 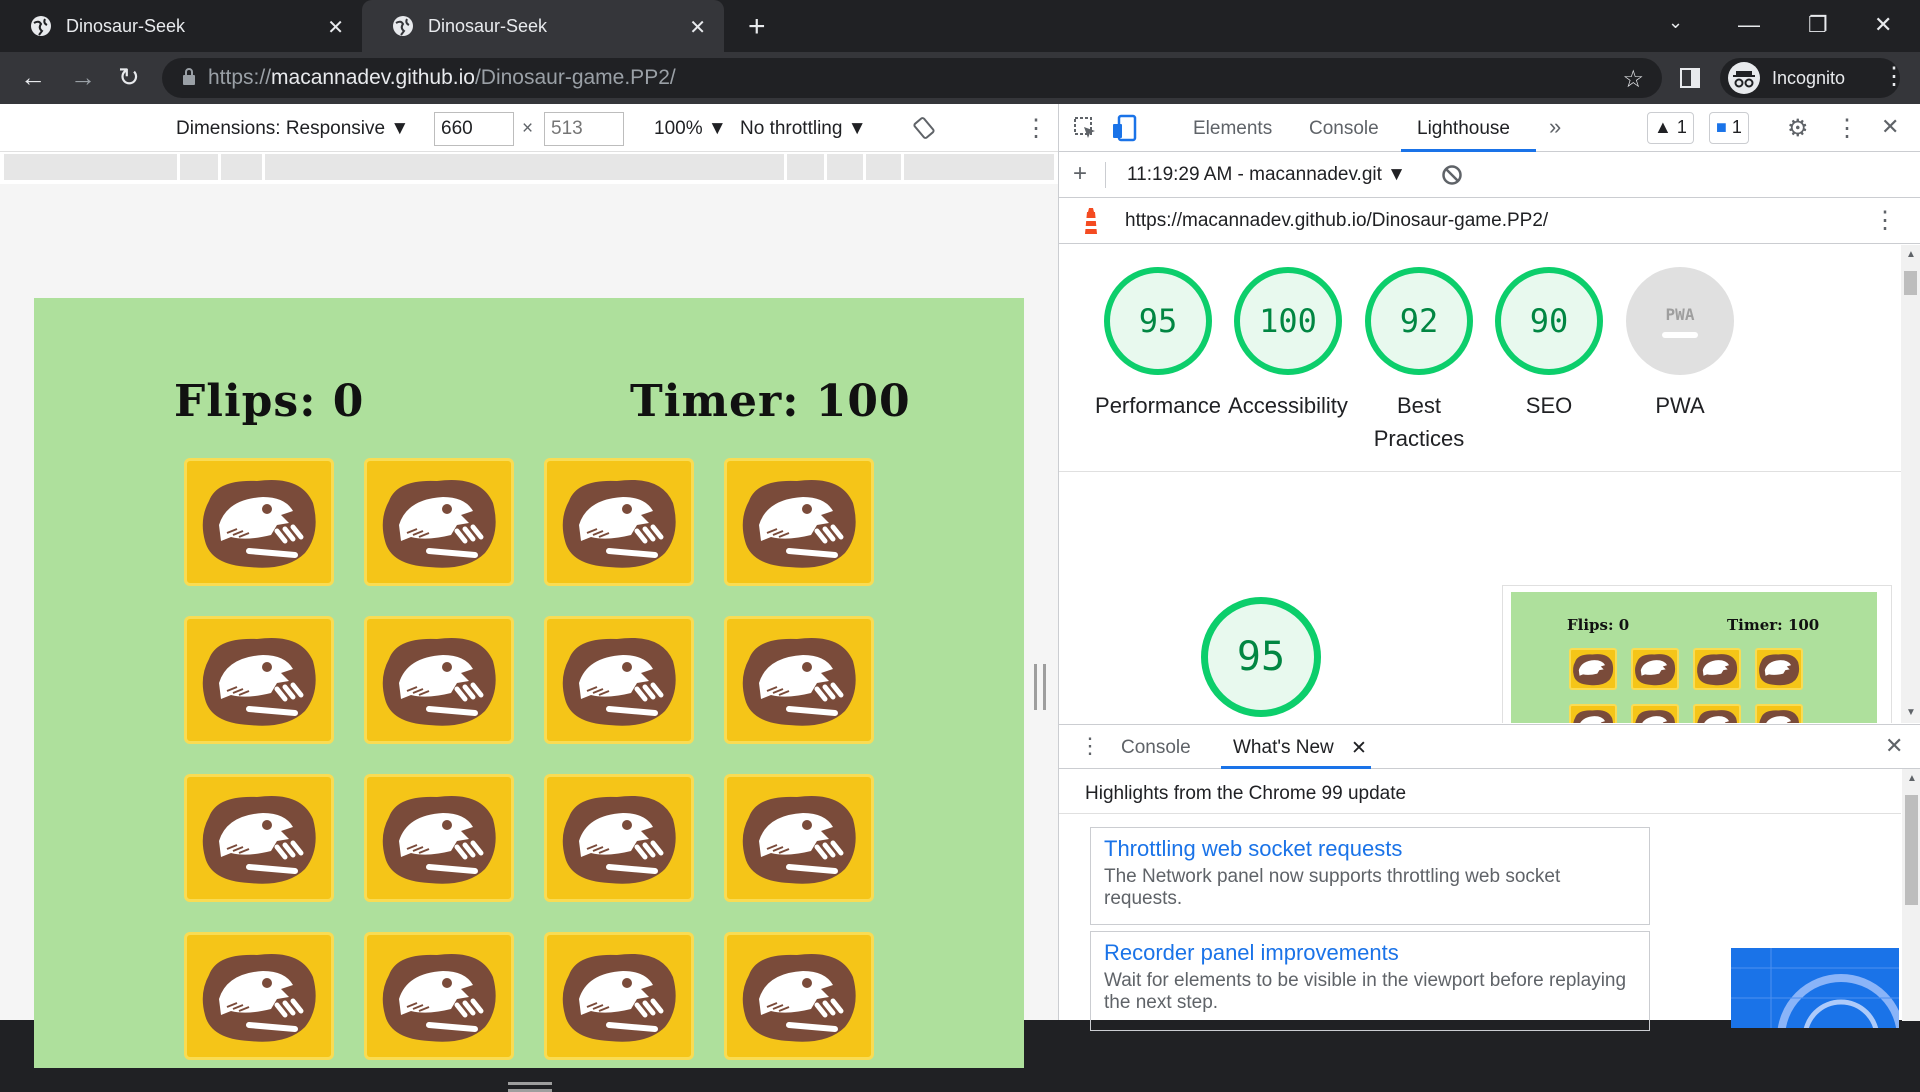 I want to click on media-query-bar, so click(x=529, y=169).